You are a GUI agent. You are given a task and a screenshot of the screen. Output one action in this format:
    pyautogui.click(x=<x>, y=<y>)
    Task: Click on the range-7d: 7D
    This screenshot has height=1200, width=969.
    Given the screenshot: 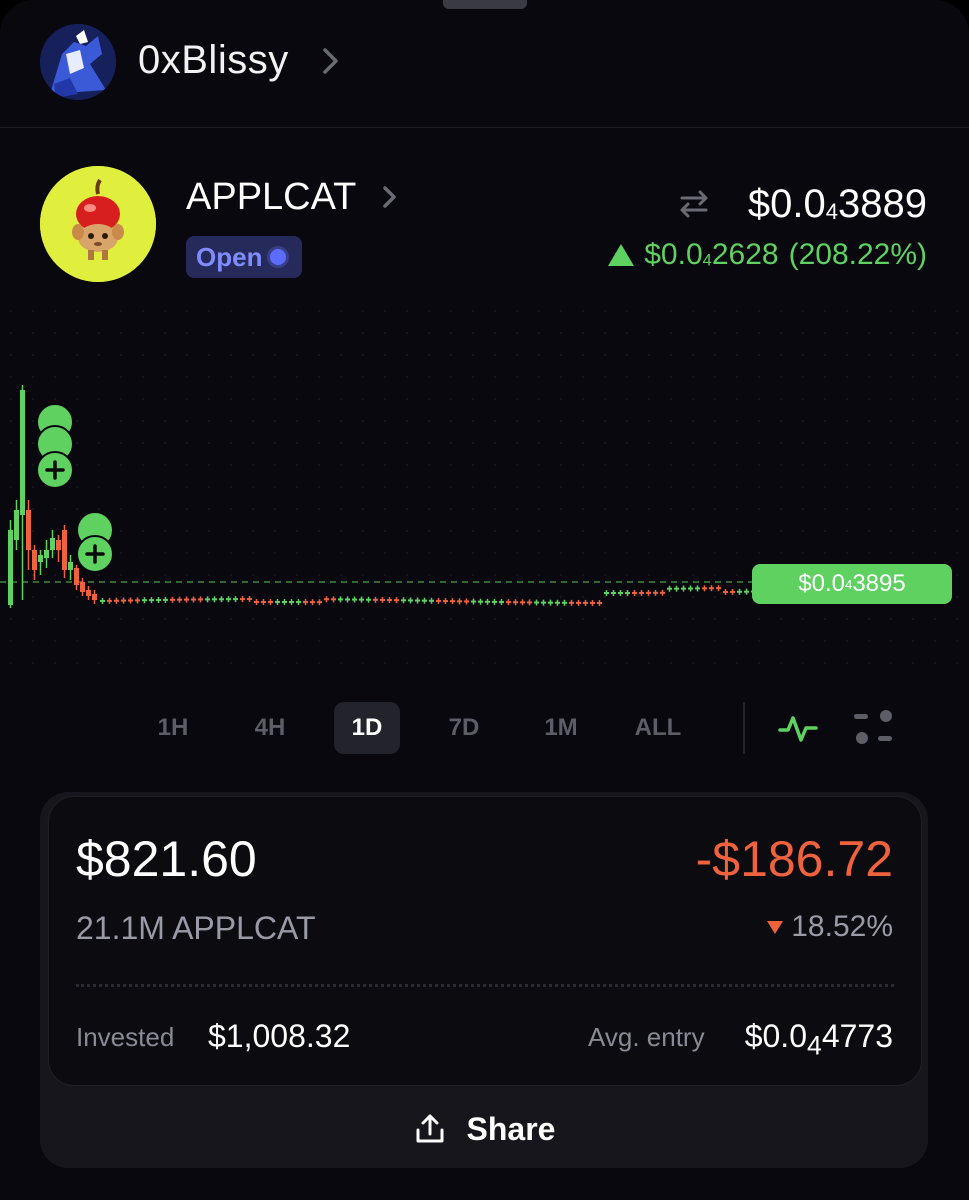 What is the action you would take?
    pyautogui.click(x=464, y=728)
    